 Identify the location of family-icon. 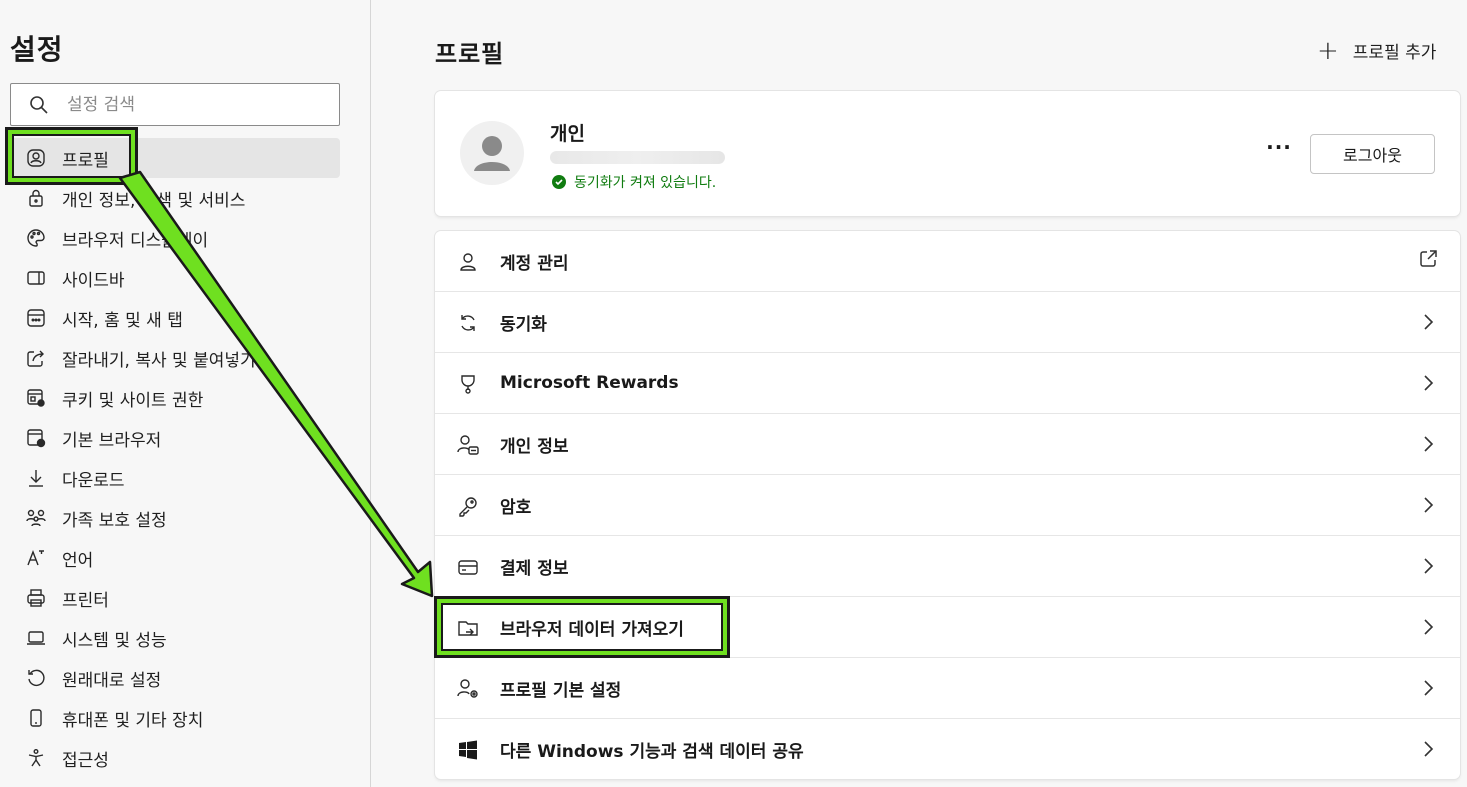
(36, 518).